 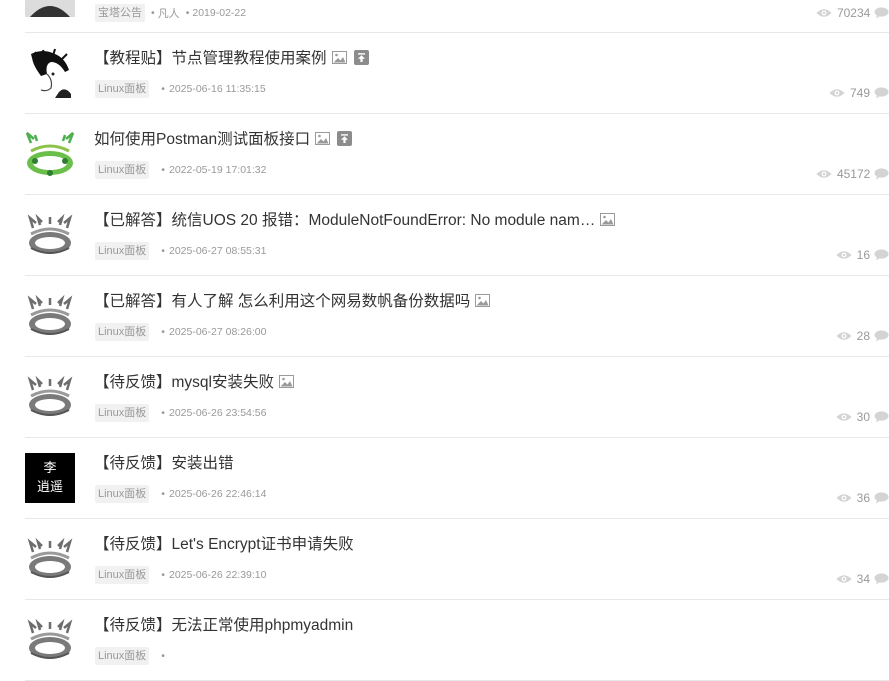 I want to click on post-stats: 16, so click(x=862, y=255).